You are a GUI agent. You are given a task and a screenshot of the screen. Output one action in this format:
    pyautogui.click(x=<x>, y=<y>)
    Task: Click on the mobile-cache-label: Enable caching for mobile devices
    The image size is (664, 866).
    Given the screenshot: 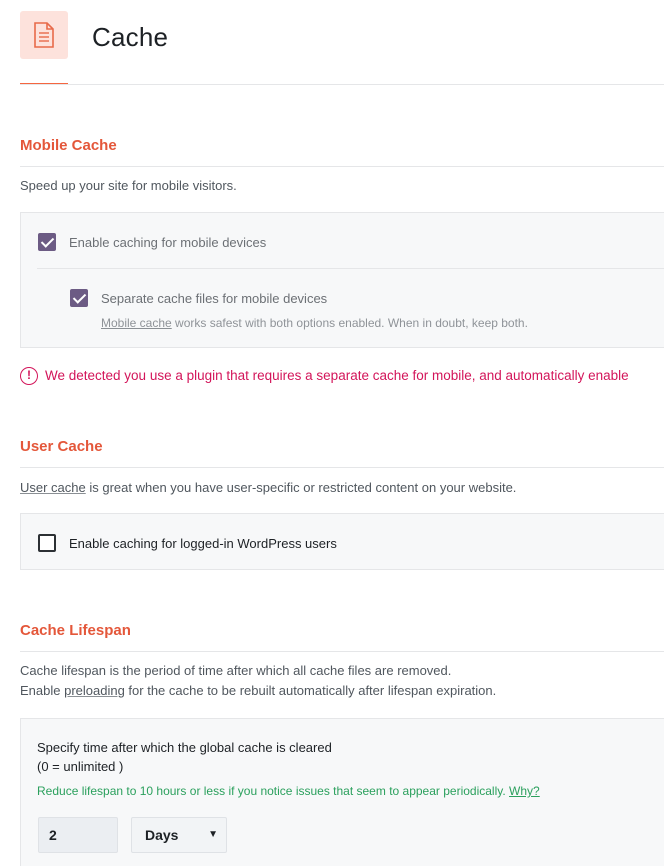 What is the action you would take?
    pyautogui.click(x=167, y=242)
    